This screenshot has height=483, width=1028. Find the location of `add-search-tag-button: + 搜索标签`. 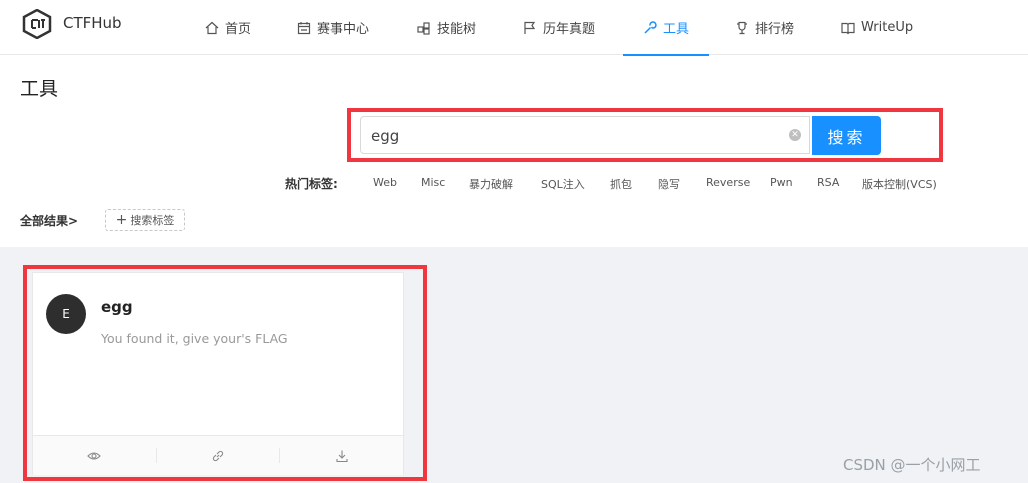

add-search-tag-button: + 搜索标签 is located at coordinates (145, 220).